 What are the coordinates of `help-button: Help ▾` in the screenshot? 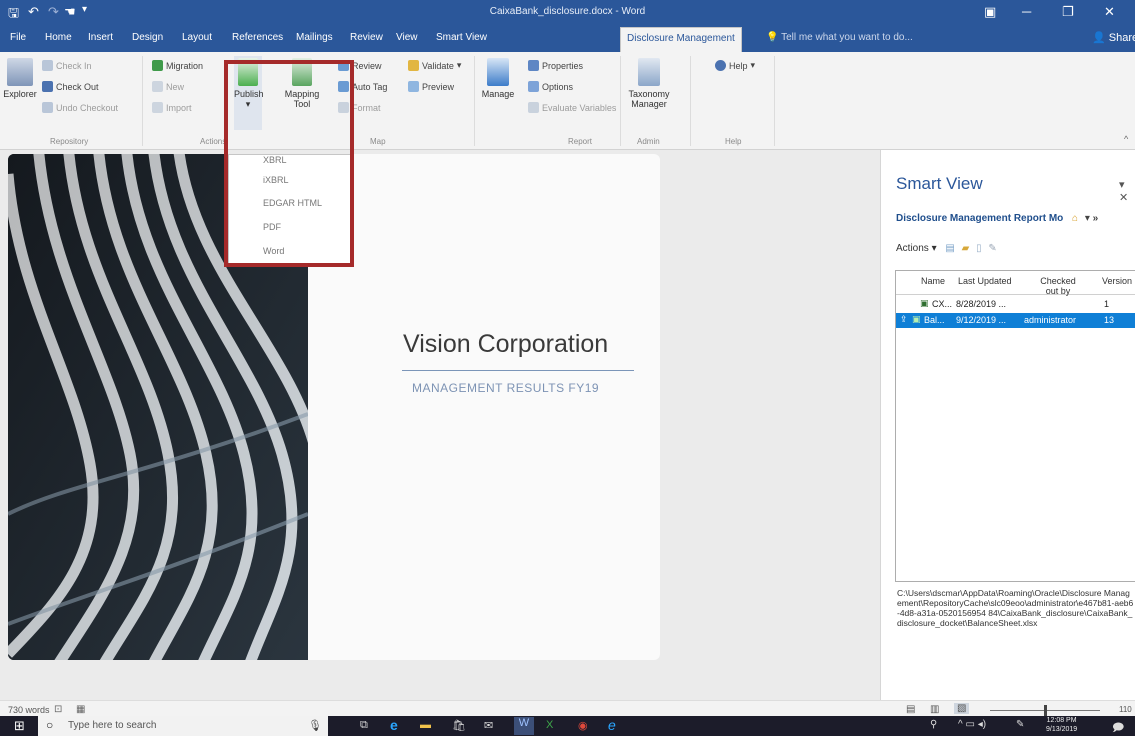 It's located at (735, 65).